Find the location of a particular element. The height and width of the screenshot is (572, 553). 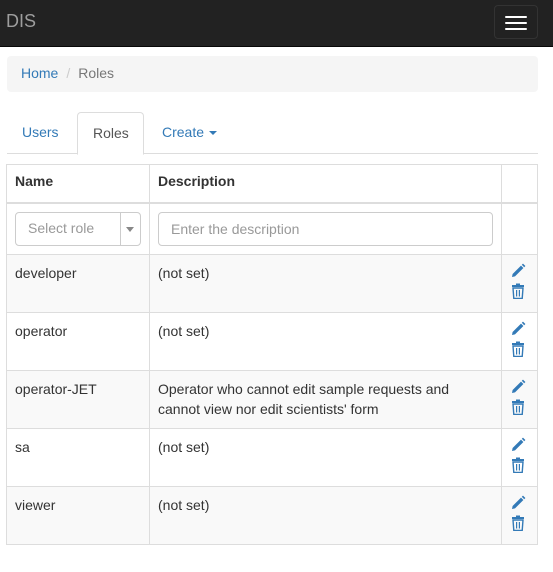

role-name: sa is located at coordinates (22, 447).